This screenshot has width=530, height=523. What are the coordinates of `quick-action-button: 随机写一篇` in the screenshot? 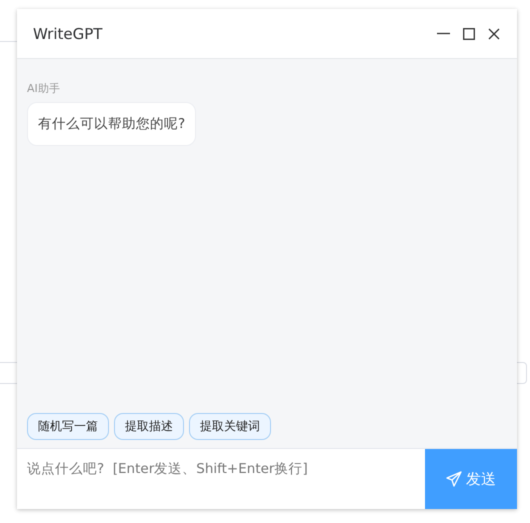 It's located at (68, 426).